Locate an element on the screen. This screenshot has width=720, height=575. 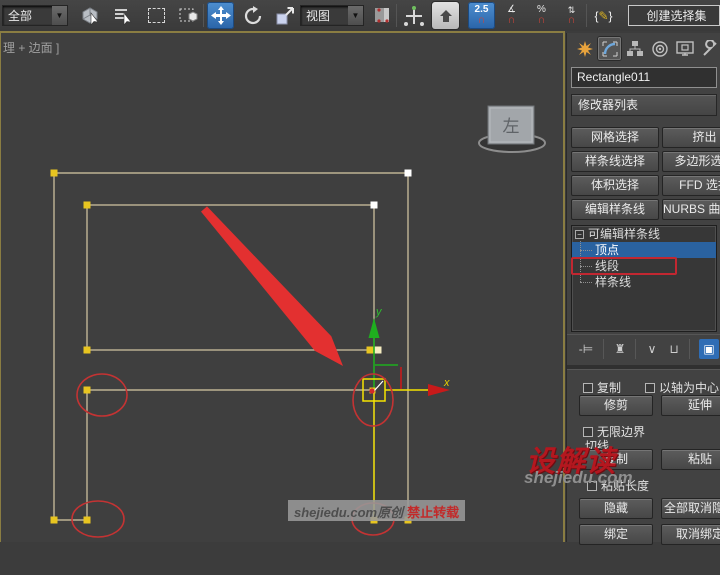
poly-select-button: 多边形选择 is located at coordinates (691, 161).